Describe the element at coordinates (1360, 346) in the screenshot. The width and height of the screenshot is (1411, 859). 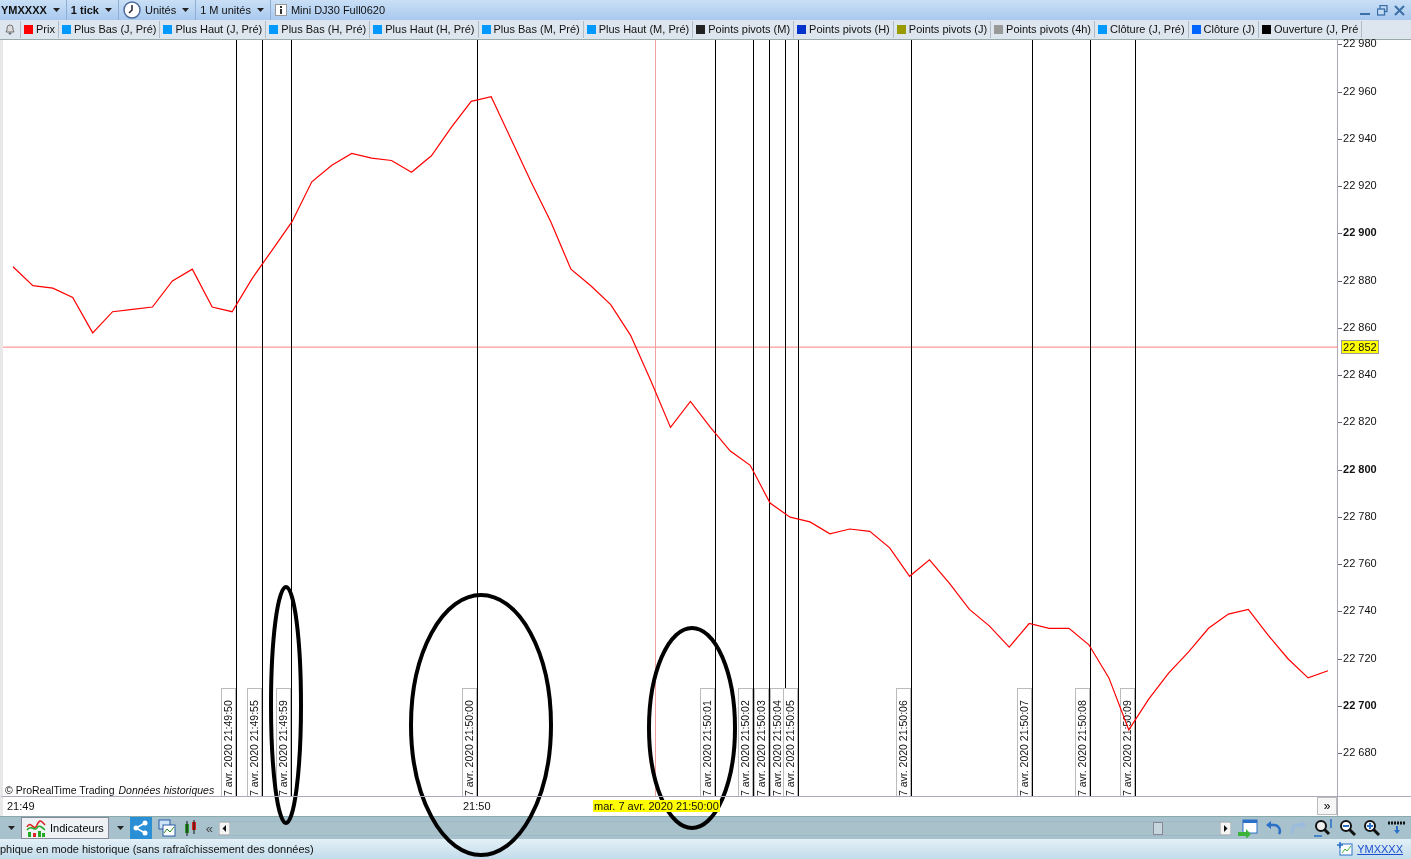
I see `price-level-label: 22 852` at that location.